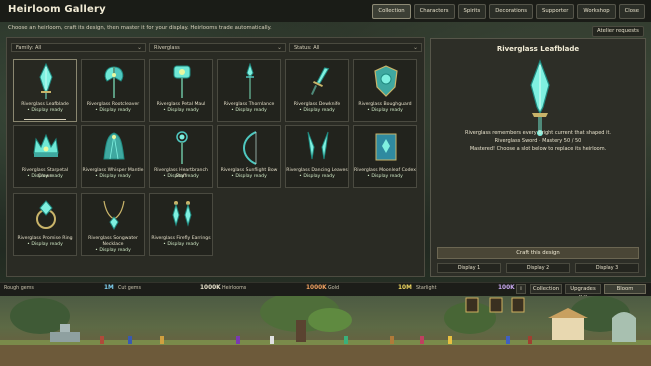  I want to click on heirloom-card-leafblade: Riverglass Leafblade • Display ready, so click(45, 90).